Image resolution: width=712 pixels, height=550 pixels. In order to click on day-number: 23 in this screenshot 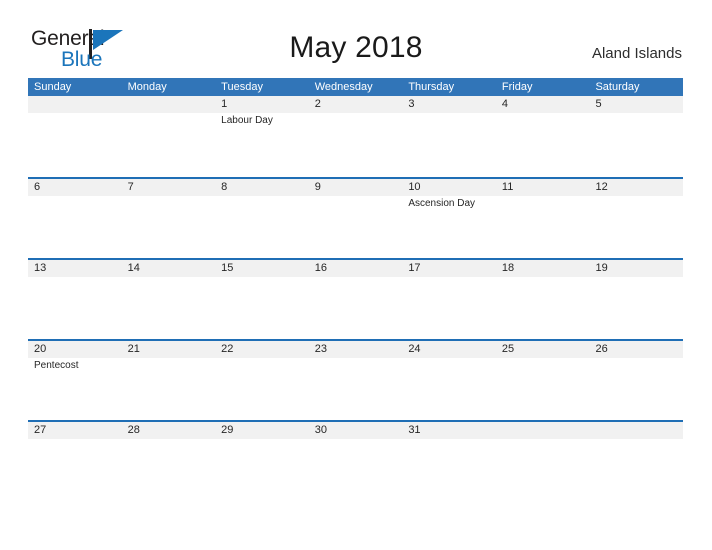, I will do `click(320, 349)`.